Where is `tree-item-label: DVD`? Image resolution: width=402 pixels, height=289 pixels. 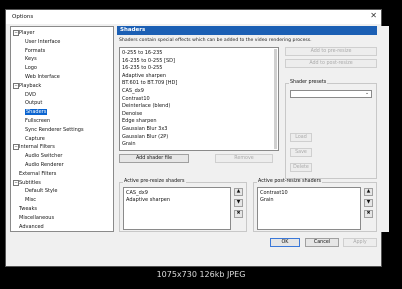
tree-item-label: DVD is located at coordinates (31, 94).